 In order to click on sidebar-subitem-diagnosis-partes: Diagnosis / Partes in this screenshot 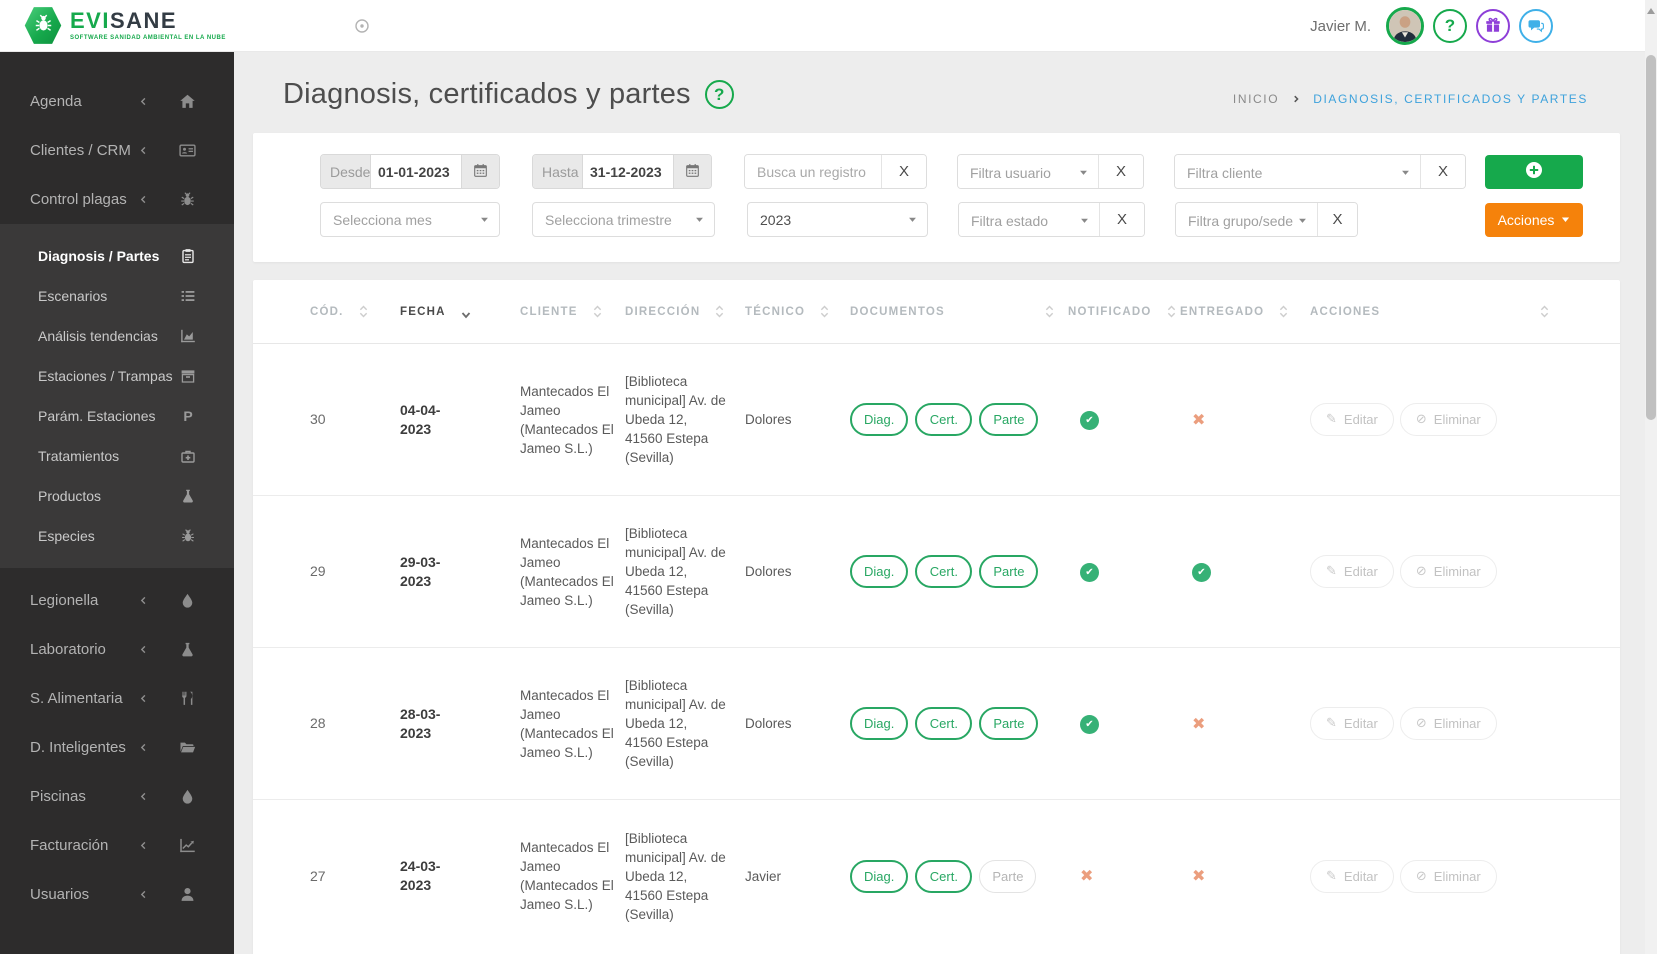, I will do `click(117, 256)`.